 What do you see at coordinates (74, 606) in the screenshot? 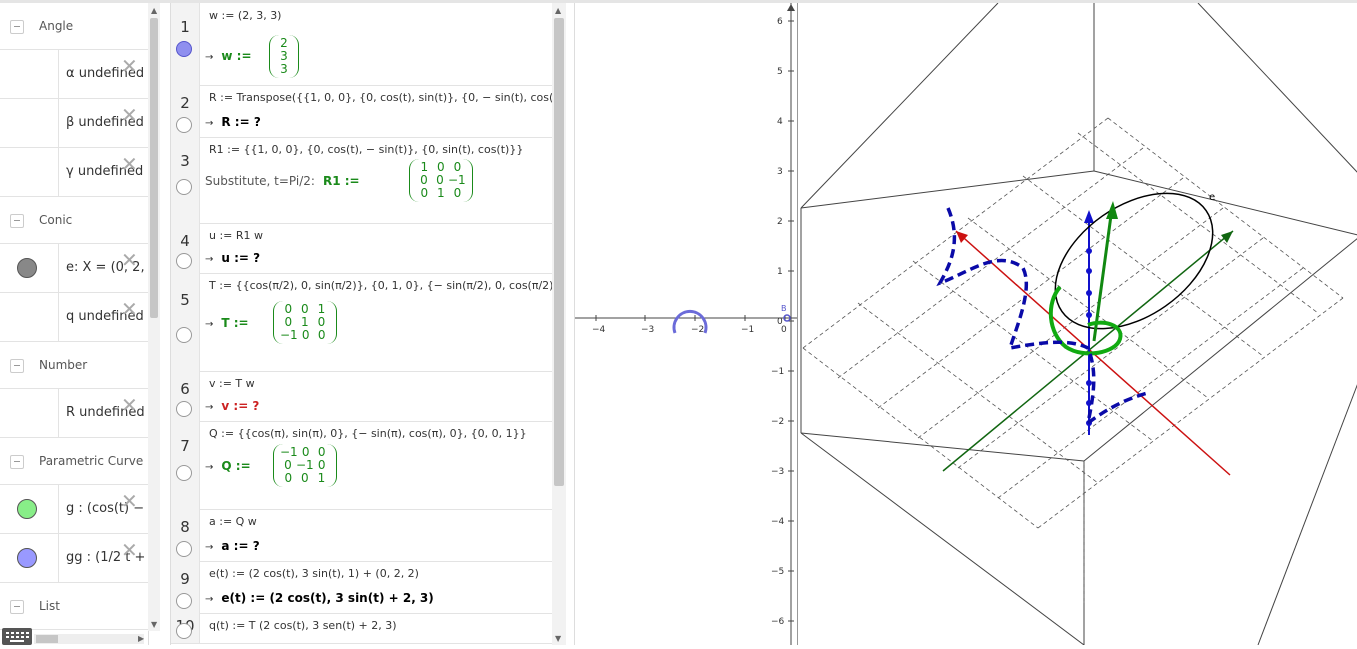
I see `category-header: List` at bounding box center [74, 606].